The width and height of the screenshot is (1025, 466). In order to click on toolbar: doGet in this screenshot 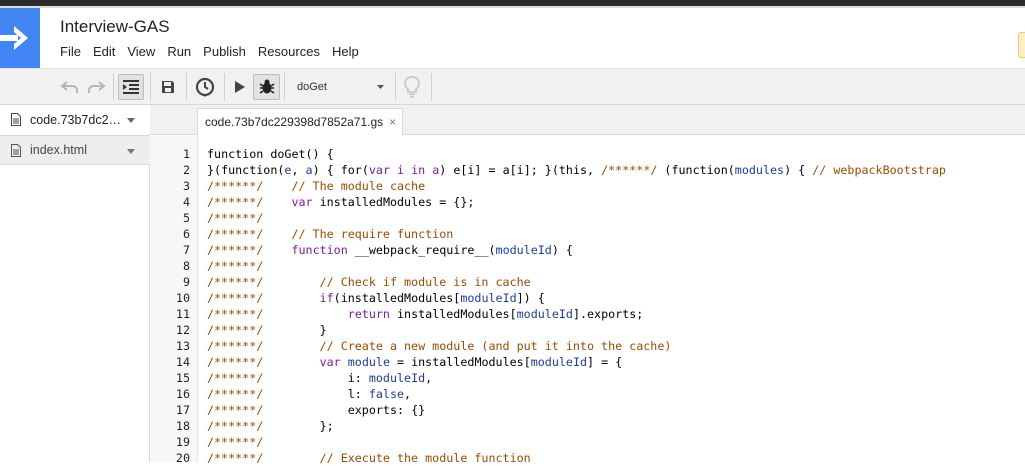, I will do `click(512, 86)`.